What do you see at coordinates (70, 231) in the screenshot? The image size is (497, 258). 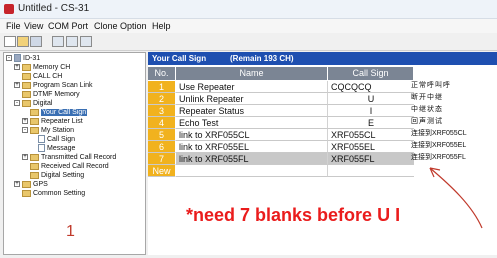 I see `annotation-number: 1` at bounding box center [70, 231].